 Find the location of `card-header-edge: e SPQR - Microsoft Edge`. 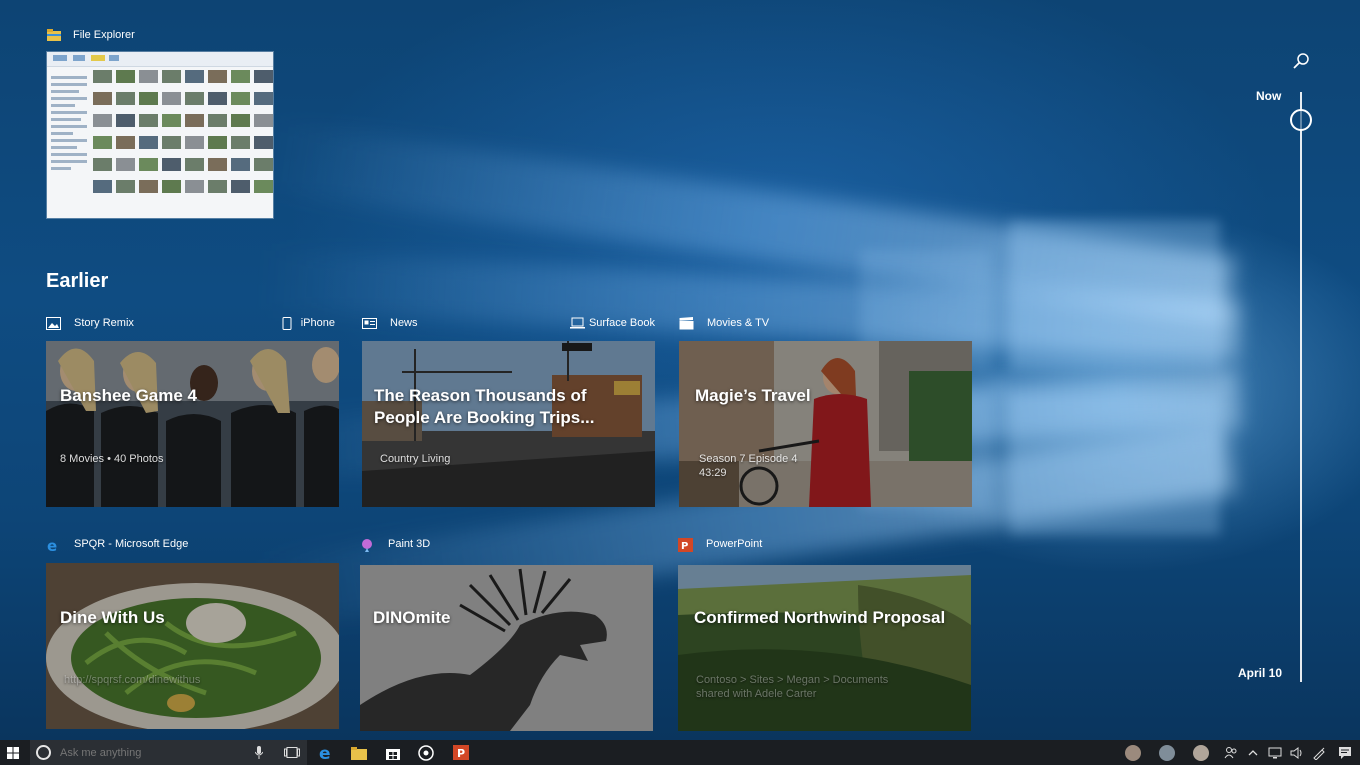

card-header-edge: e SPQR - Microsoft Edge is located at coordinates (190, 545).